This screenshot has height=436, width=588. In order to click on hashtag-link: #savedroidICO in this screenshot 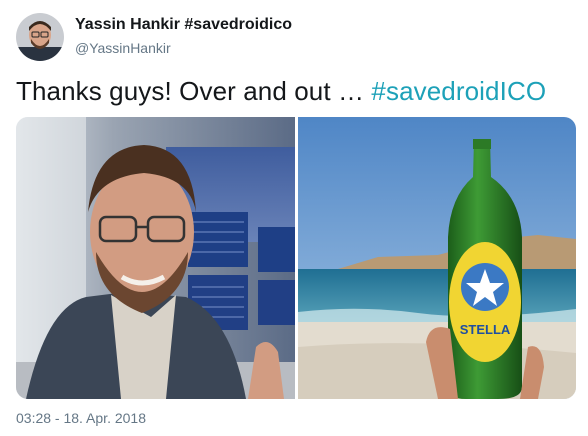, I will do `click(458, 91)`.